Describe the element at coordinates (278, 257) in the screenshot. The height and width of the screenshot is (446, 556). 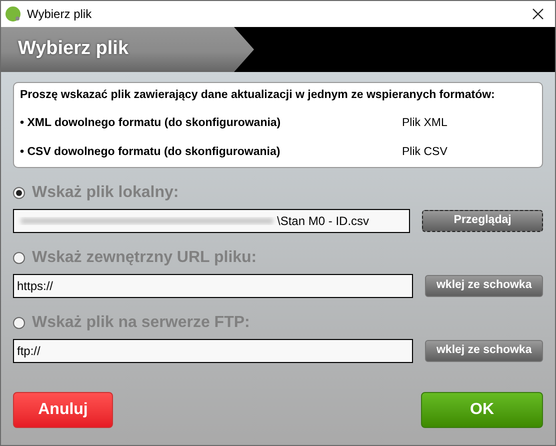
I see `source-radio: Wskaż zewnętrzny URL pliku:` at that location.